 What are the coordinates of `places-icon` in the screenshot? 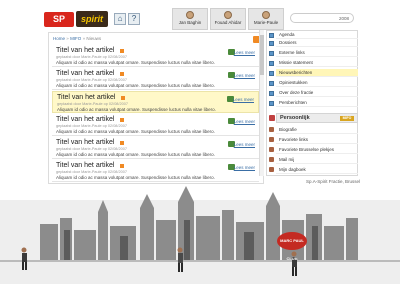 It's located at (271, 149).